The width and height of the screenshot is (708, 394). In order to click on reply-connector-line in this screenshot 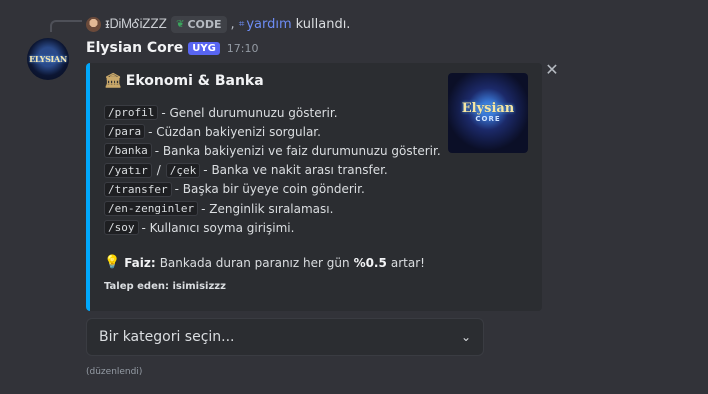, I will do `click(66, 26)`.